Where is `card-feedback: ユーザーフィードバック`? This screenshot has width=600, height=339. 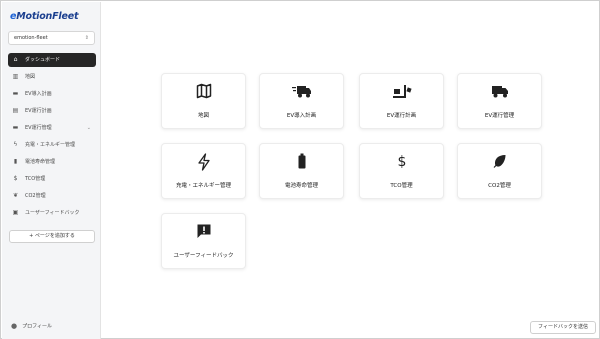 card-feedback: ユーザーフィードバック is located at coordinates (203, 241).